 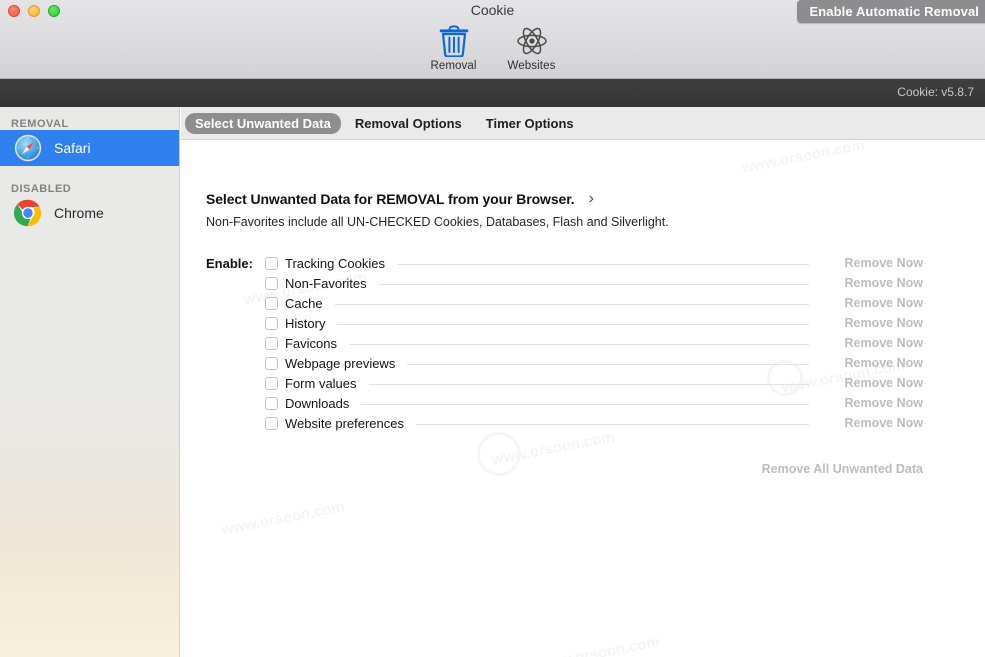 I want to click on checkbox-tracking-cookies, so click(x=271, y=263).